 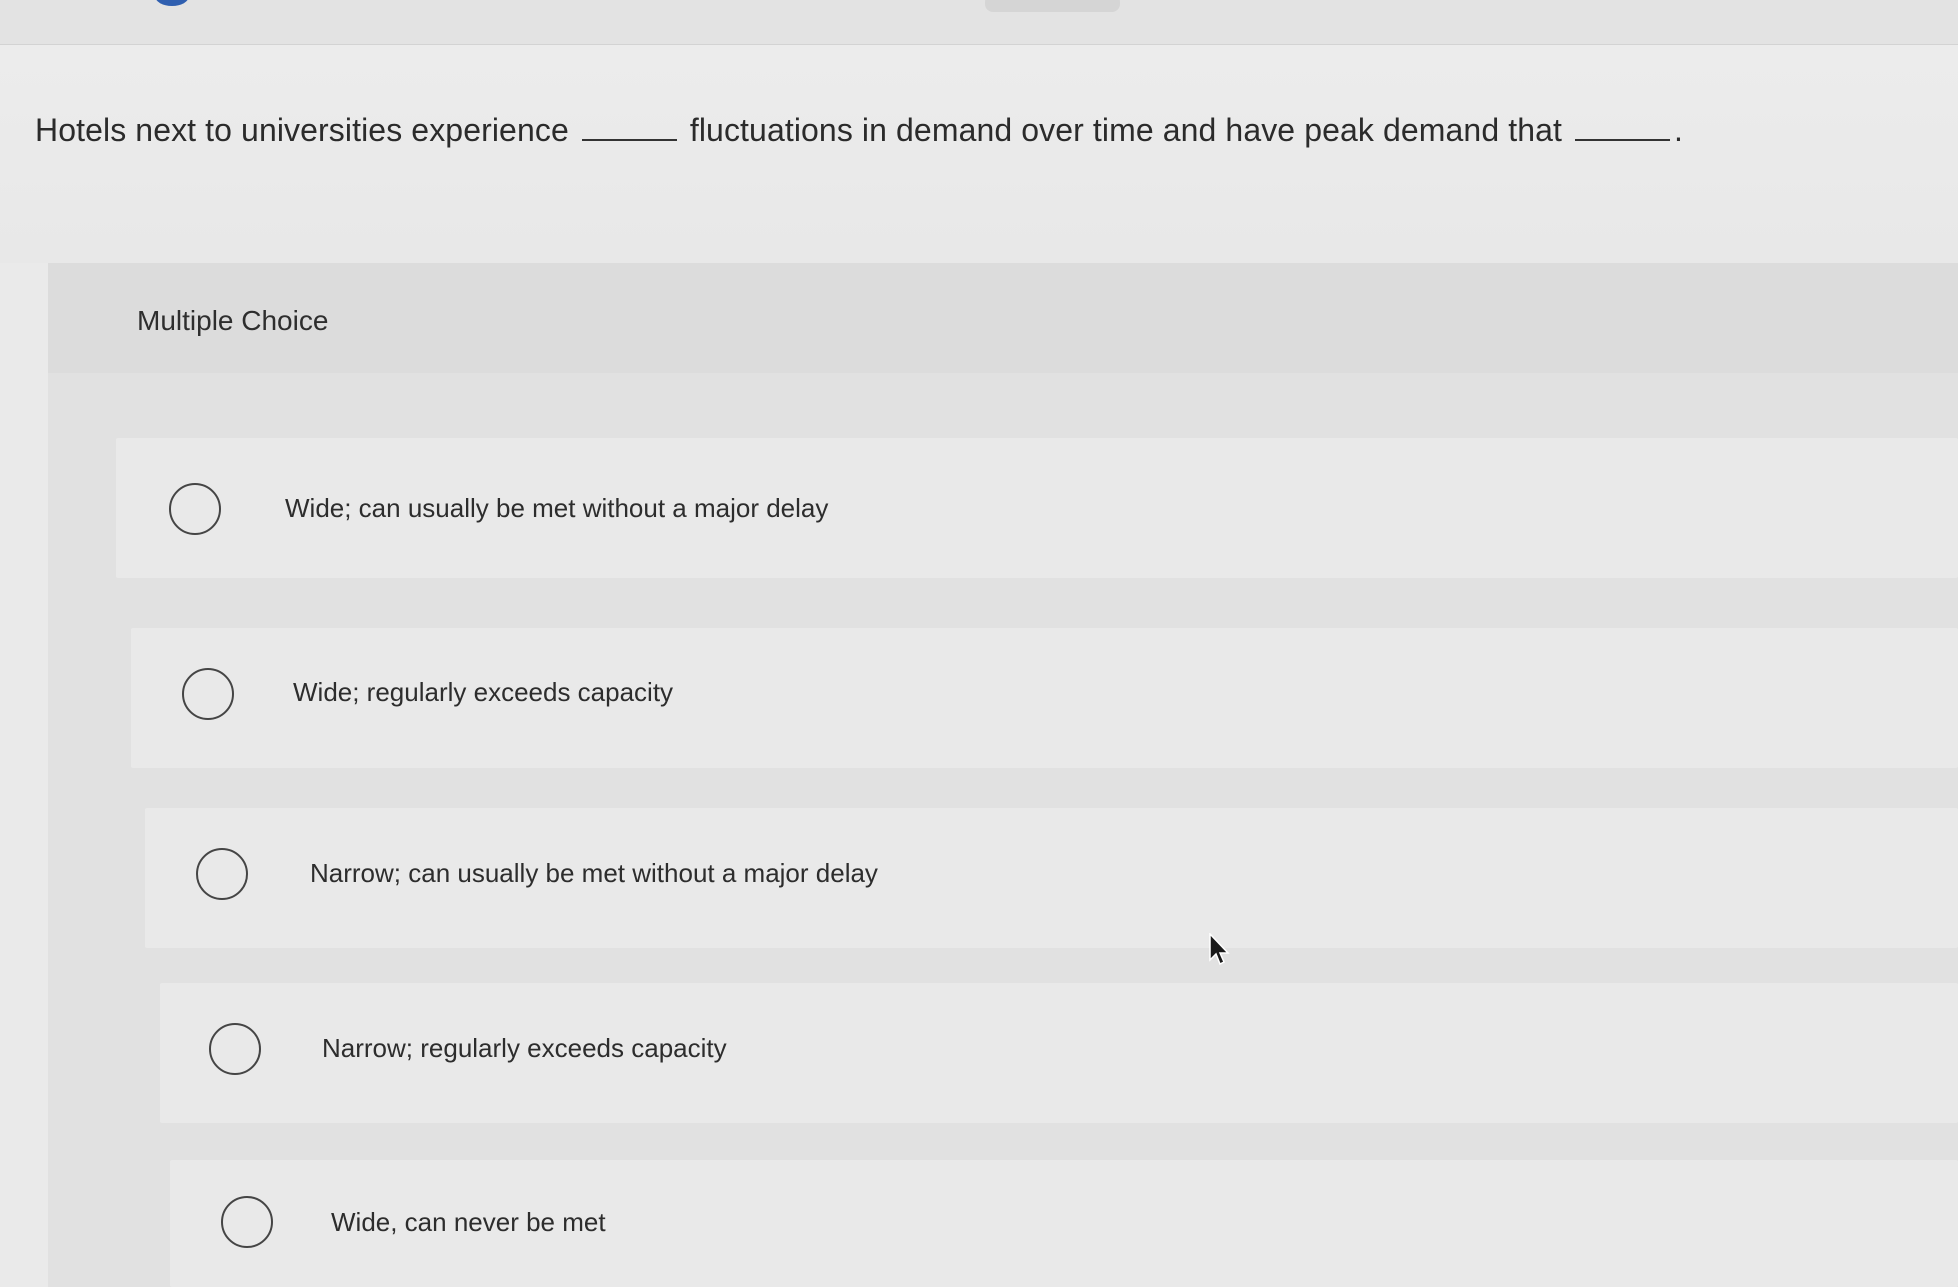 I want to click on status-dot-icon, so click(x=172, y=3).